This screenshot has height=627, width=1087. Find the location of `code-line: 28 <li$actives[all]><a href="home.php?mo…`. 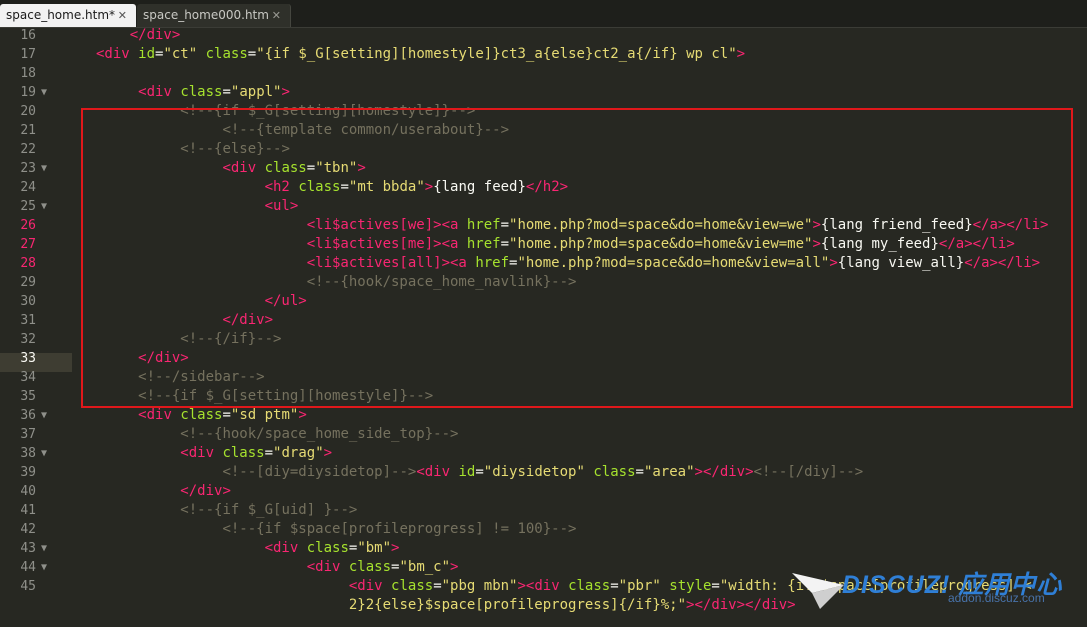

code-line: 28 <li$actives[all]><a href="home.php?mo… is located at coordinates (543, 263).